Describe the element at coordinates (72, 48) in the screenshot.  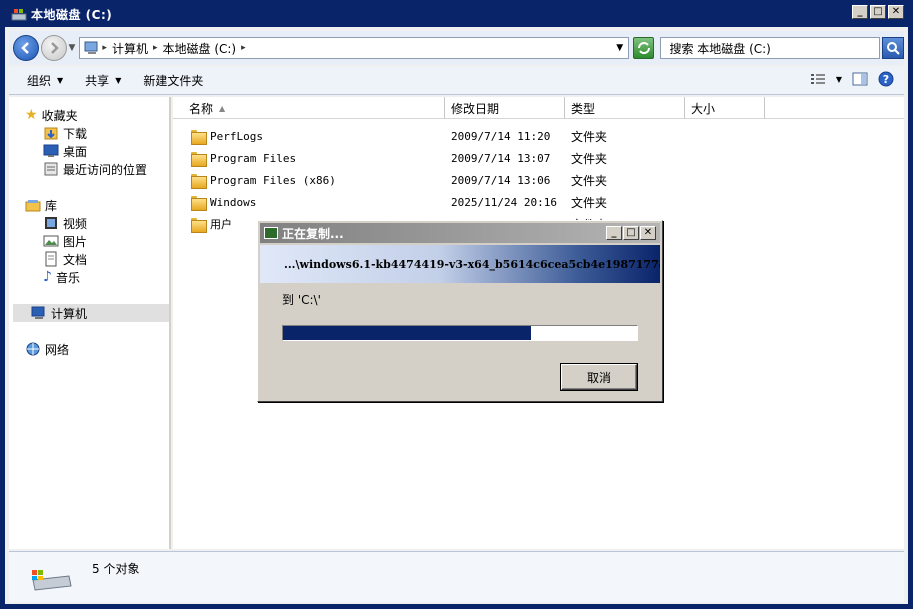
I see `history-dropdown-icon: ▼` at that location.